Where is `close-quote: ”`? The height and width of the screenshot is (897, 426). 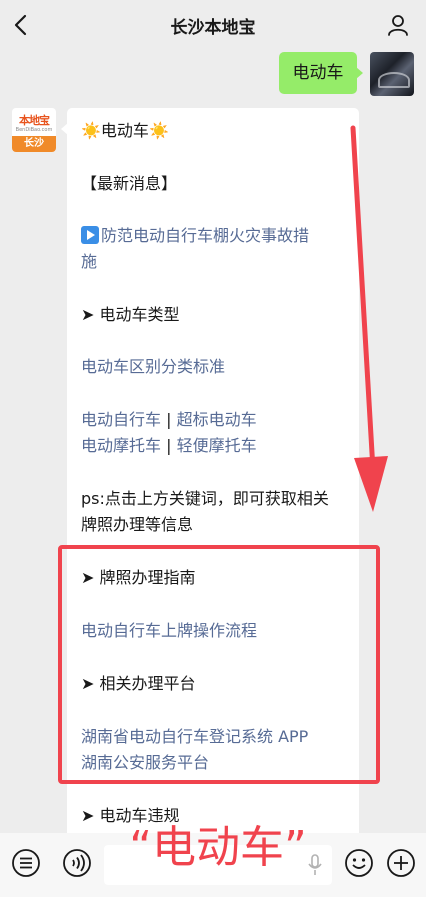 close-quote: ” is located at coordinates (295, 847).